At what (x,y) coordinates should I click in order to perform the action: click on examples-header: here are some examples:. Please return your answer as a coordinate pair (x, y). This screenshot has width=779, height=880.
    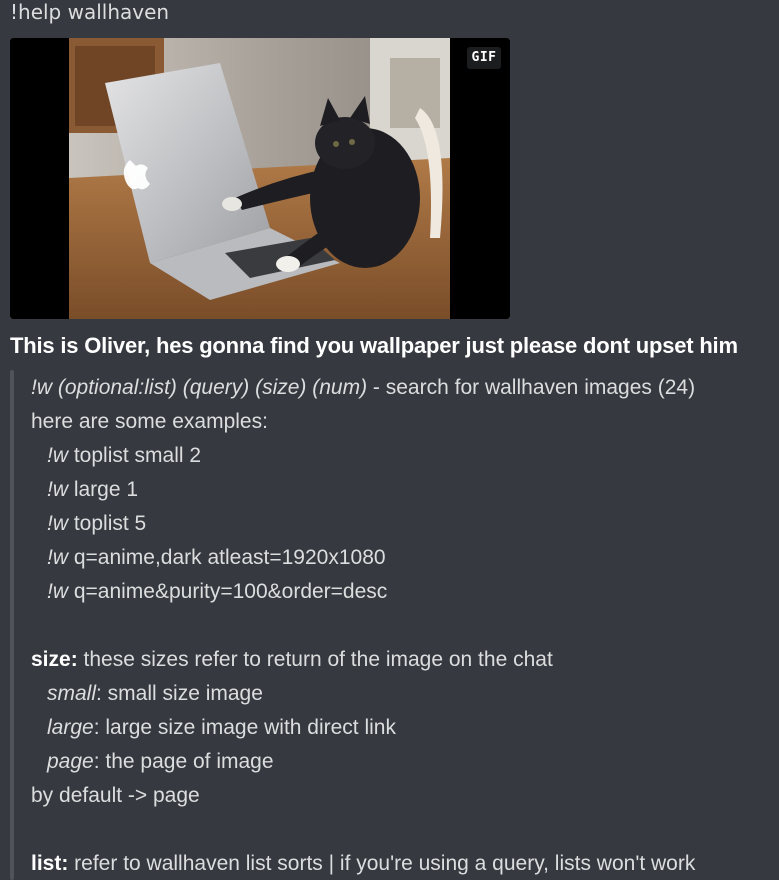
    Looking at the image, I should click on (149, 421).